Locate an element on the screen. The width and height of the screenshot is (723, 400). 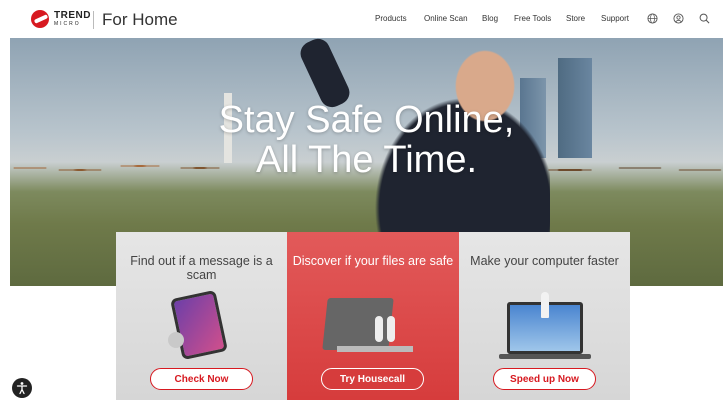
phone-image is located at coordinates (199, 325).